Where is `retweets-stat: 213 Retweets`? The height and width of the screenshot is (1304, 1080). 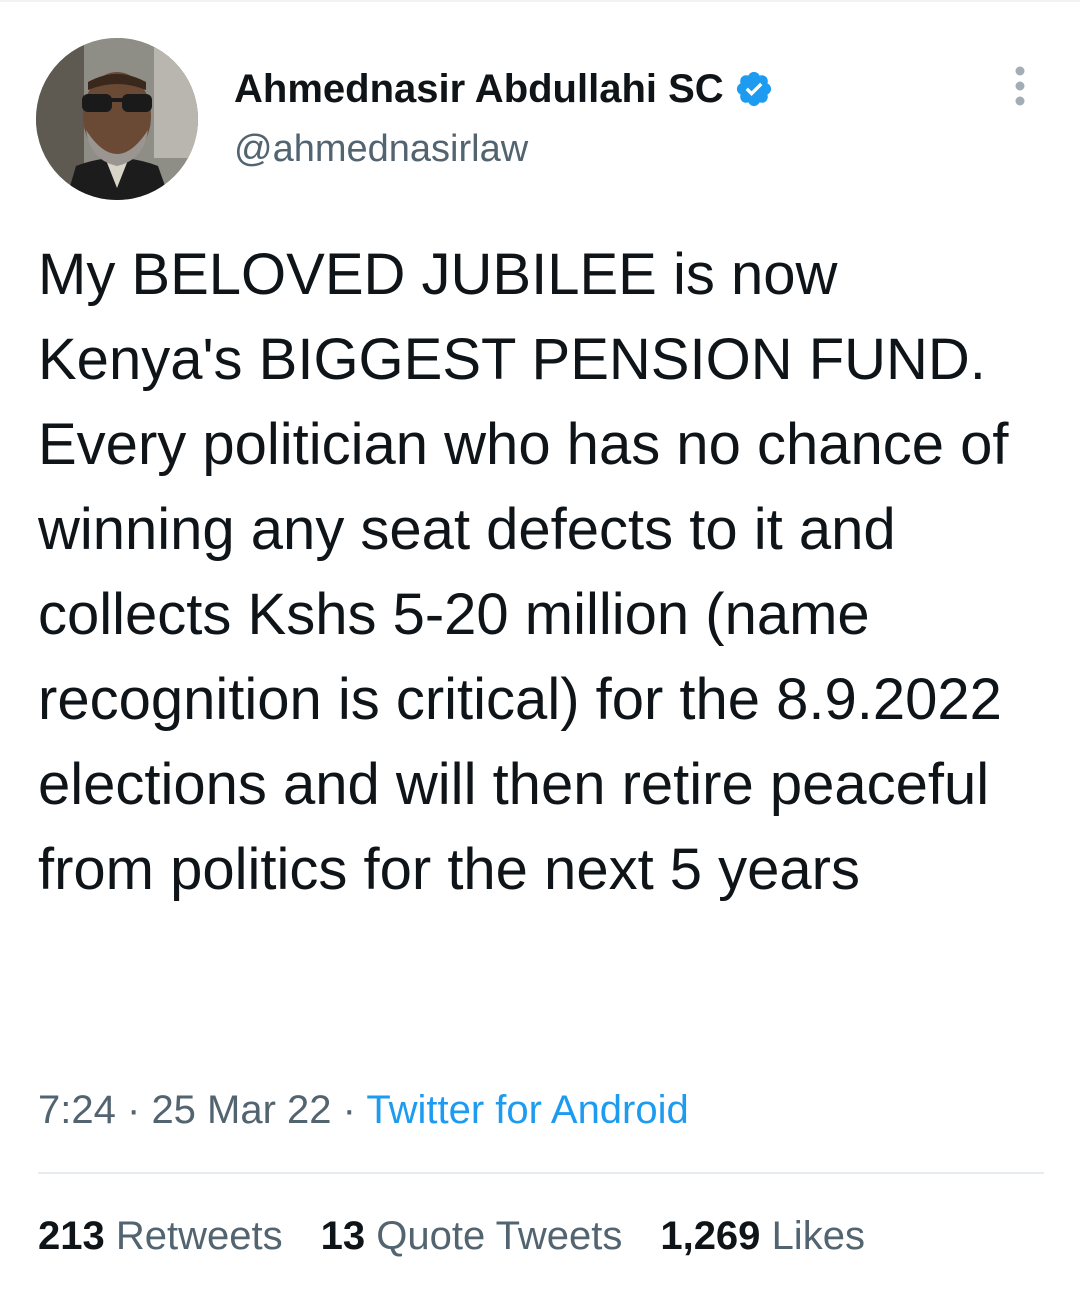
retweets-stat: 213 Retweets is located at coordinates (160, 1236).